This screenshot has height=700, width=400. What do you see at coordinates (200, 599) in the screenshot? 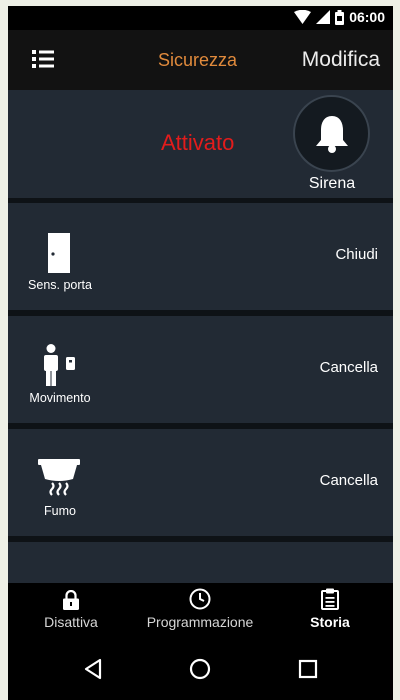
I see `clock-icon` at bounding box center [200, 599].